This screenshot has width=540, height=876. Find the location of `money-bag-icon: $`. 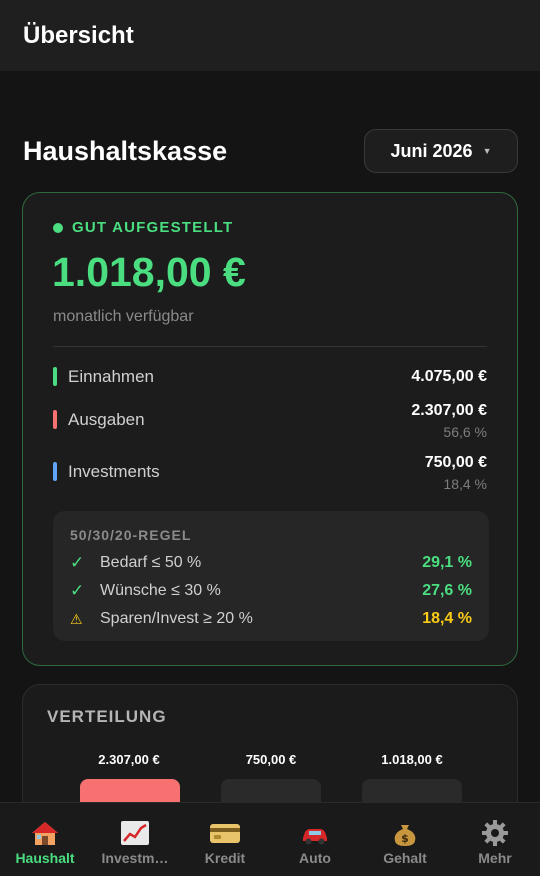

money-bag-icon: $ is located at coordinates (405, 835).